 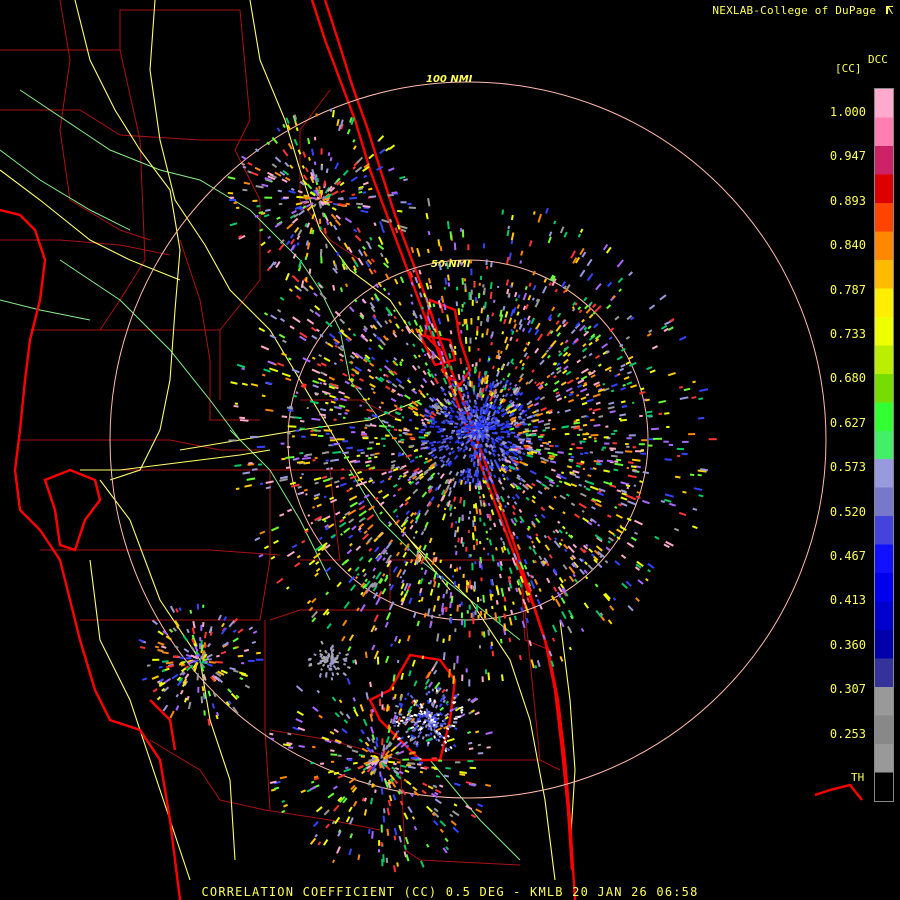 What do you see at coordinates (848, 68) in the screenshot?
I see `scale-units: [CC]` at bounding box center [848, 68].